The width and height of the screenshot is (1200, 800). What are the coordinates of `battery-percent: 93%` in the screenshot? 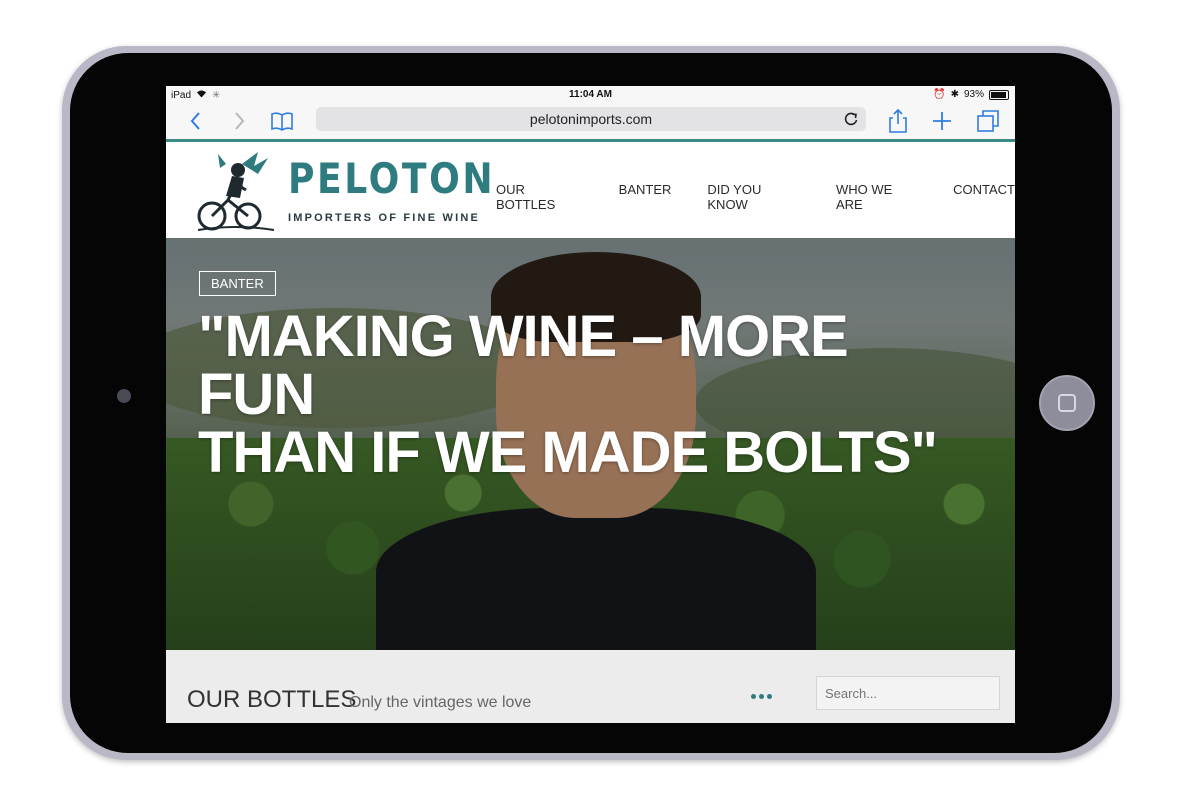 It's located at (973, 94).